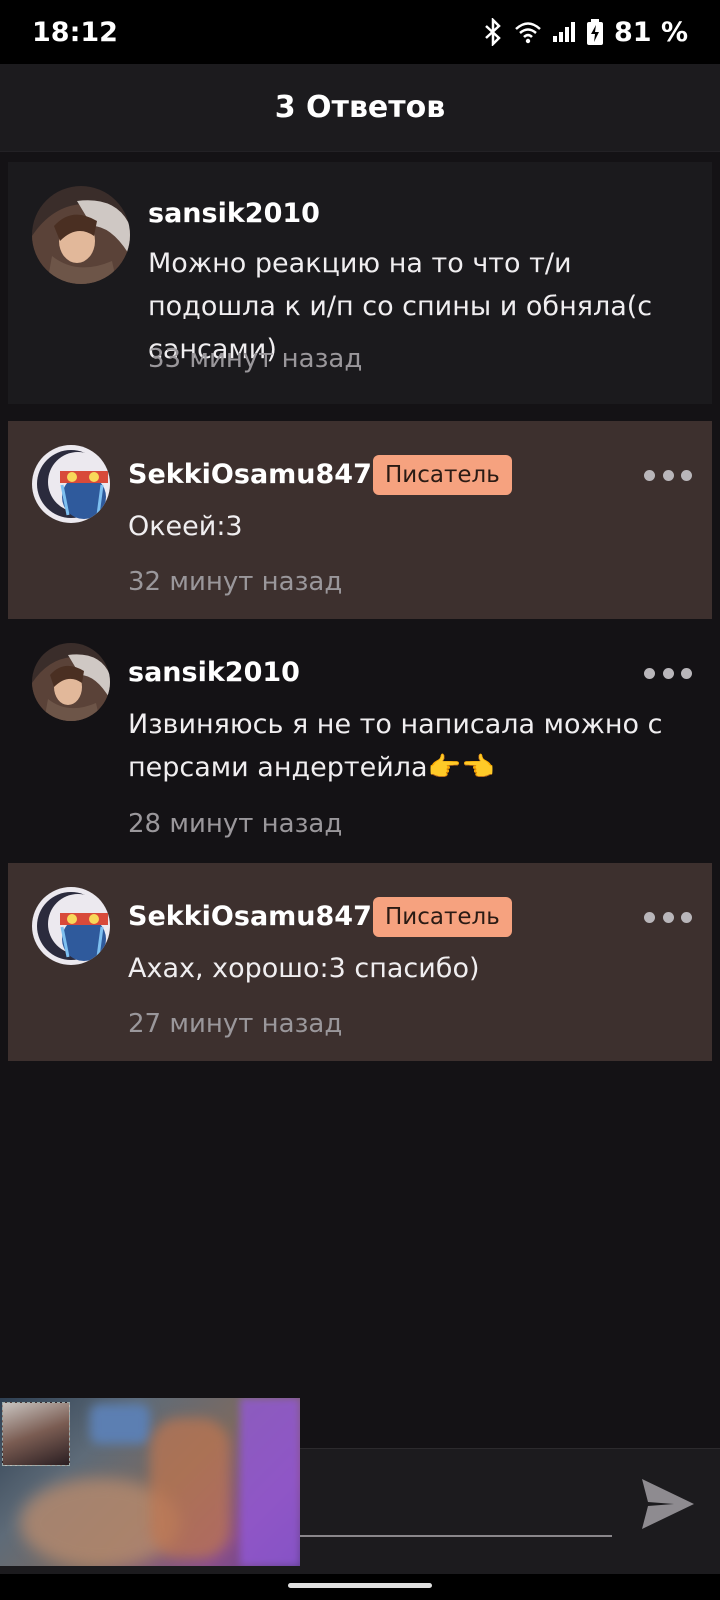  I want to click on bluetooth-icon, so click(493, 32).